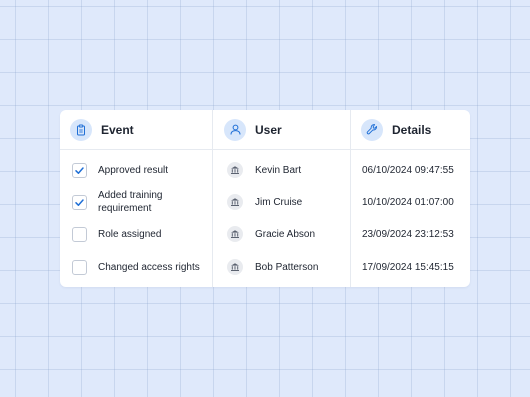 The width and height of the screenshot is (530, 397). What do you see at coordinates (149, 267) in the screenshot?
I see `event-label: Changed access rights` at bounding box center [149, 267].